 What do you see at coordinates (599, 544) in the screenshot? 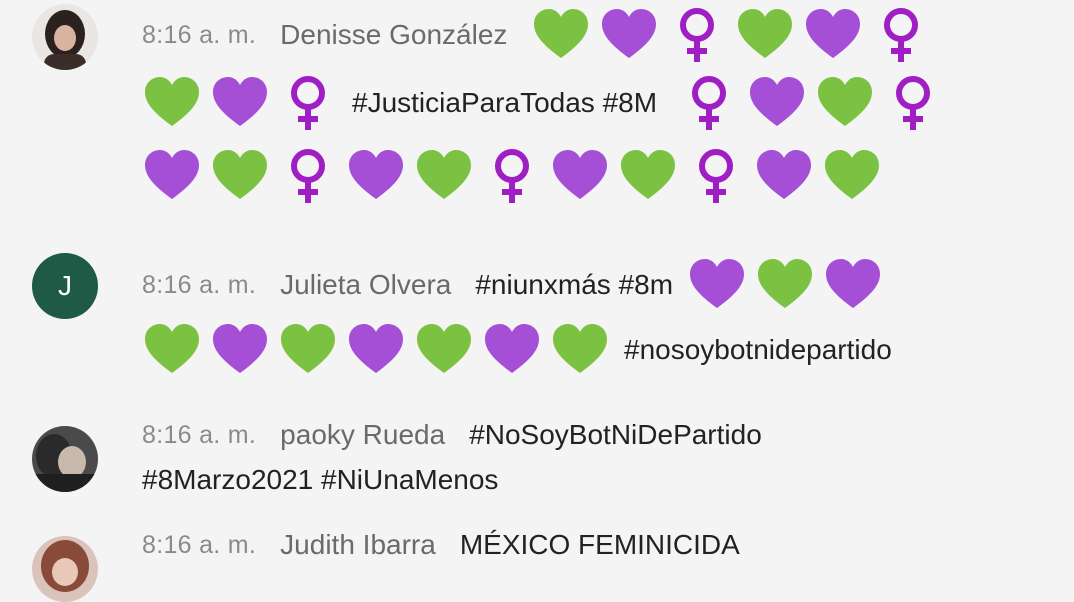
I see `message-text: MÉXICO FEMINICIDA` at bounding box center [599, 544].